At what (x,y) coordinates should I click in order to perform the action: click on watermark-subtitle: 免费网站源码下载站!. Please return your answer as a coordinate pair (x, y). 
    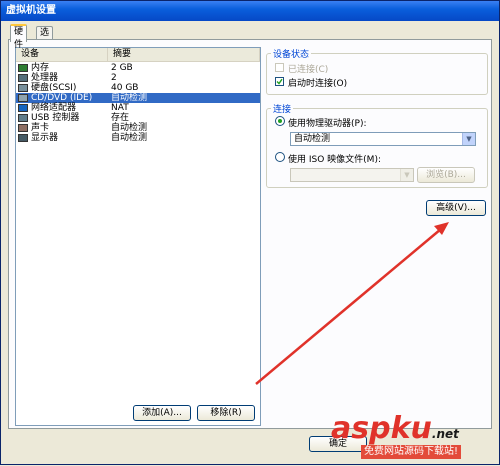
    Looking at the image, I should click on (411, 452).